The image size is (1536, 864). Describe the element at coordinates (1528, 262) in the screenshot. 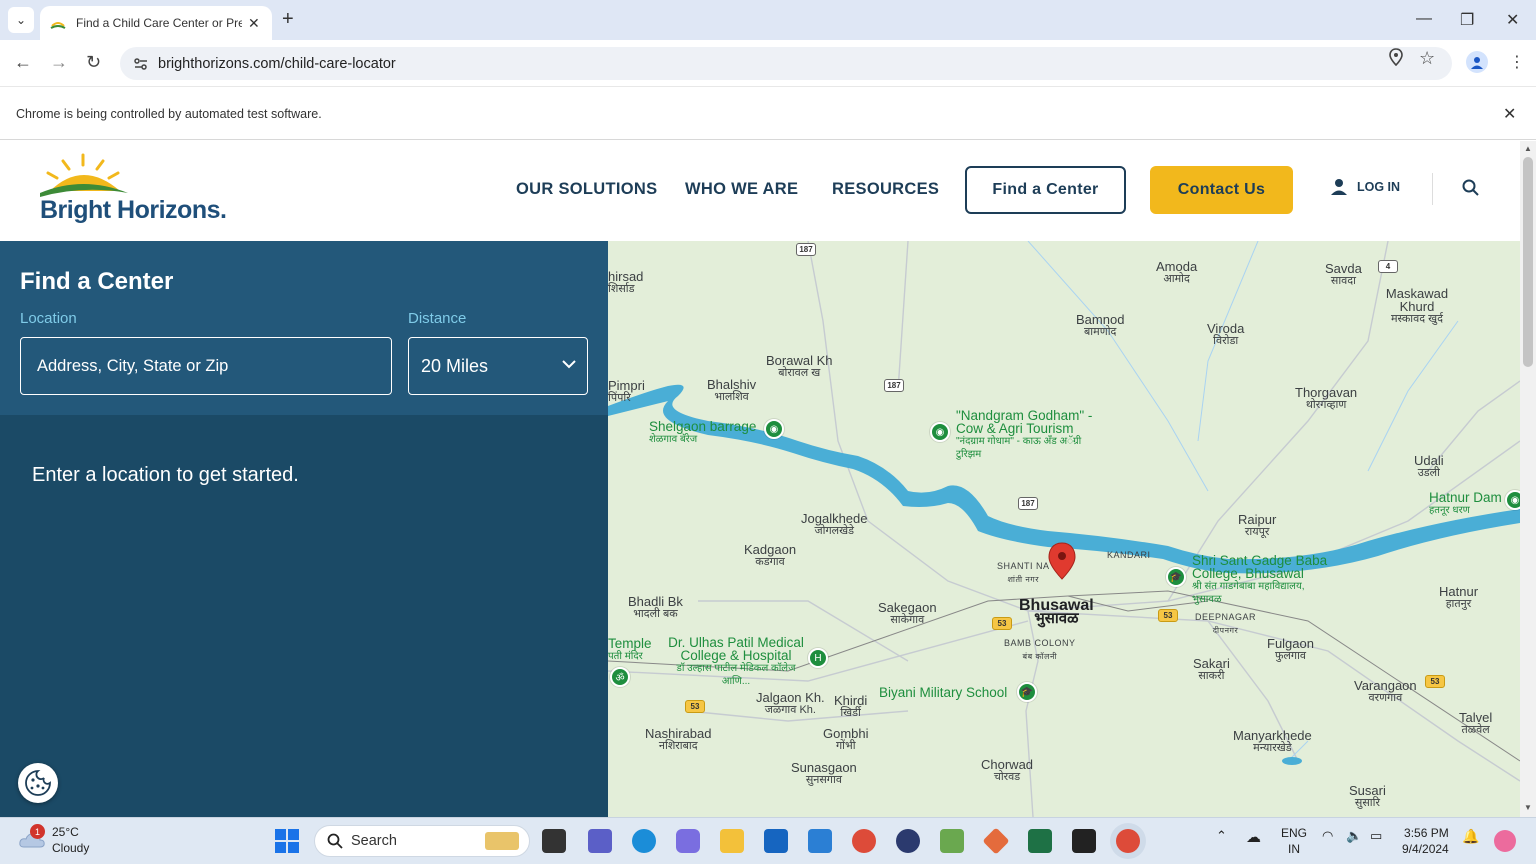

I see `scrollbar-thumb` at that location.